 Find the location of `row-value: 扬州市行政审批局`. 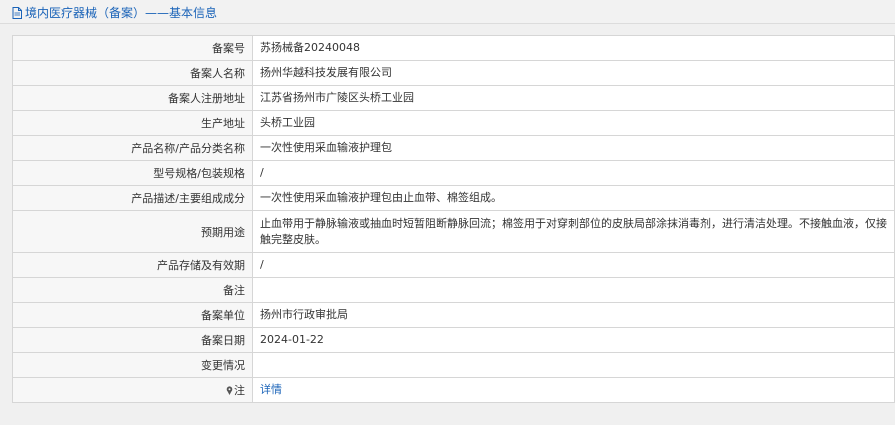

row-value: 扬州市行政审批局 is located at coordinates (573, 315).